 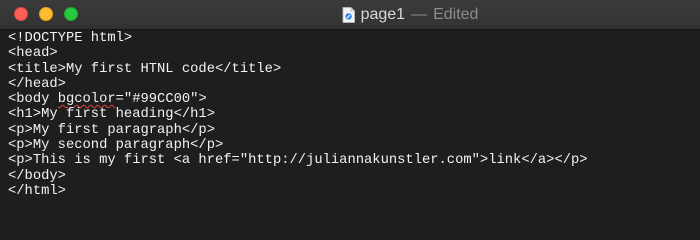 I want to click on document-icon, so click(x=348, y=15).